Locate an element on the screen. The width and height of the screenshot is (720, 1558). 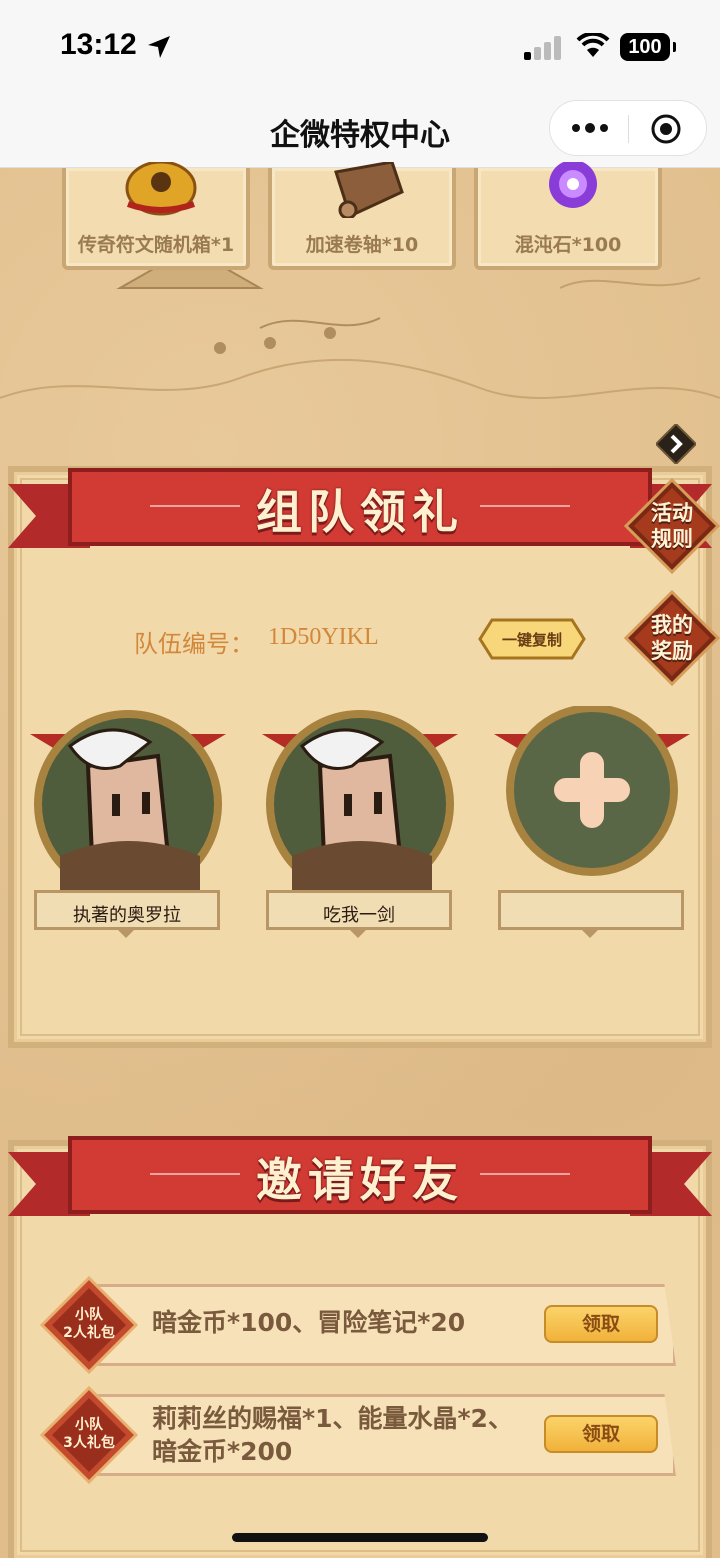
copy-button-label: 一键复制 is located at coordinates (531, 640).